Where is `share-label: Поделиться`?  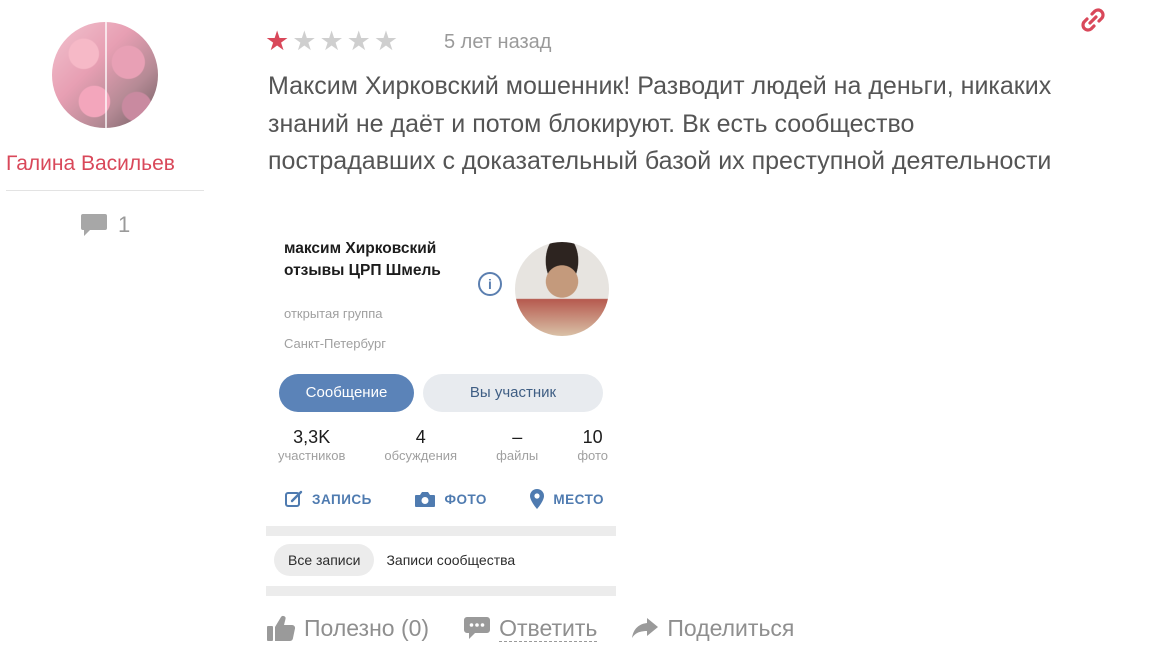
share-label: Поделиться is located at coordinates (731, 627).